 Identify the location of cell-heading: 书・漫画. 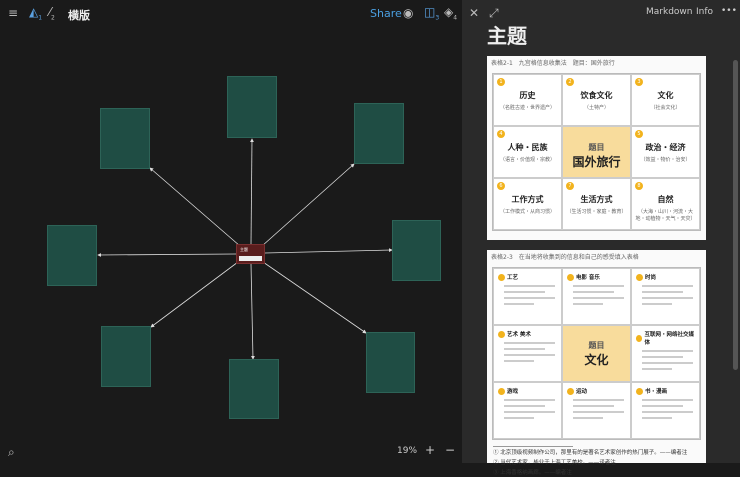
(656, 392).